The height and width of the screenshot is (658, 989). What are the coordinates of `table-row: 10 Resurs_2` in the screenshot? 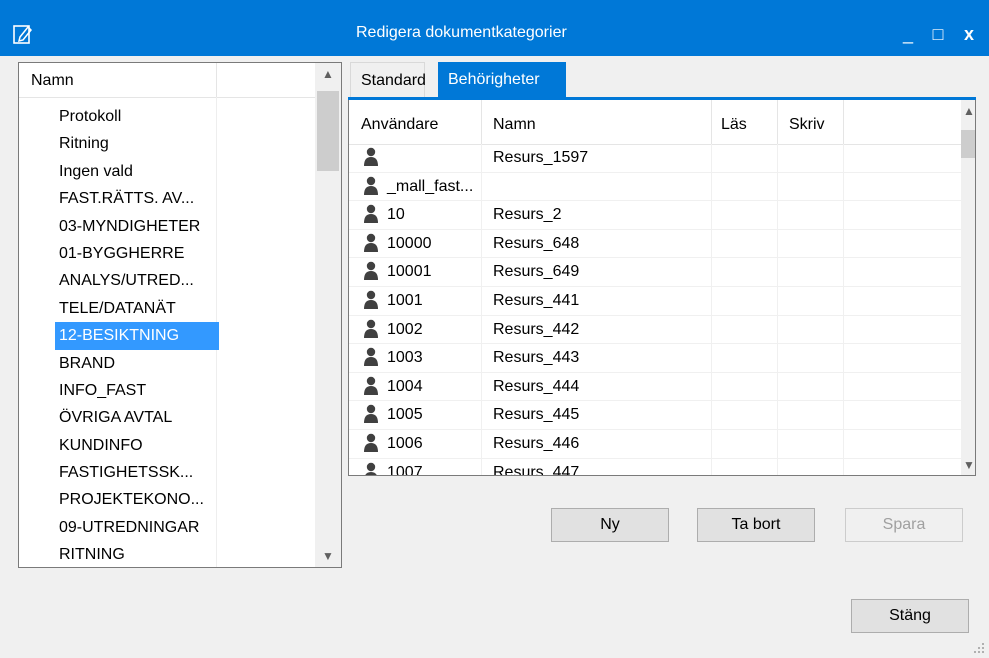 It's located at (655, 215).